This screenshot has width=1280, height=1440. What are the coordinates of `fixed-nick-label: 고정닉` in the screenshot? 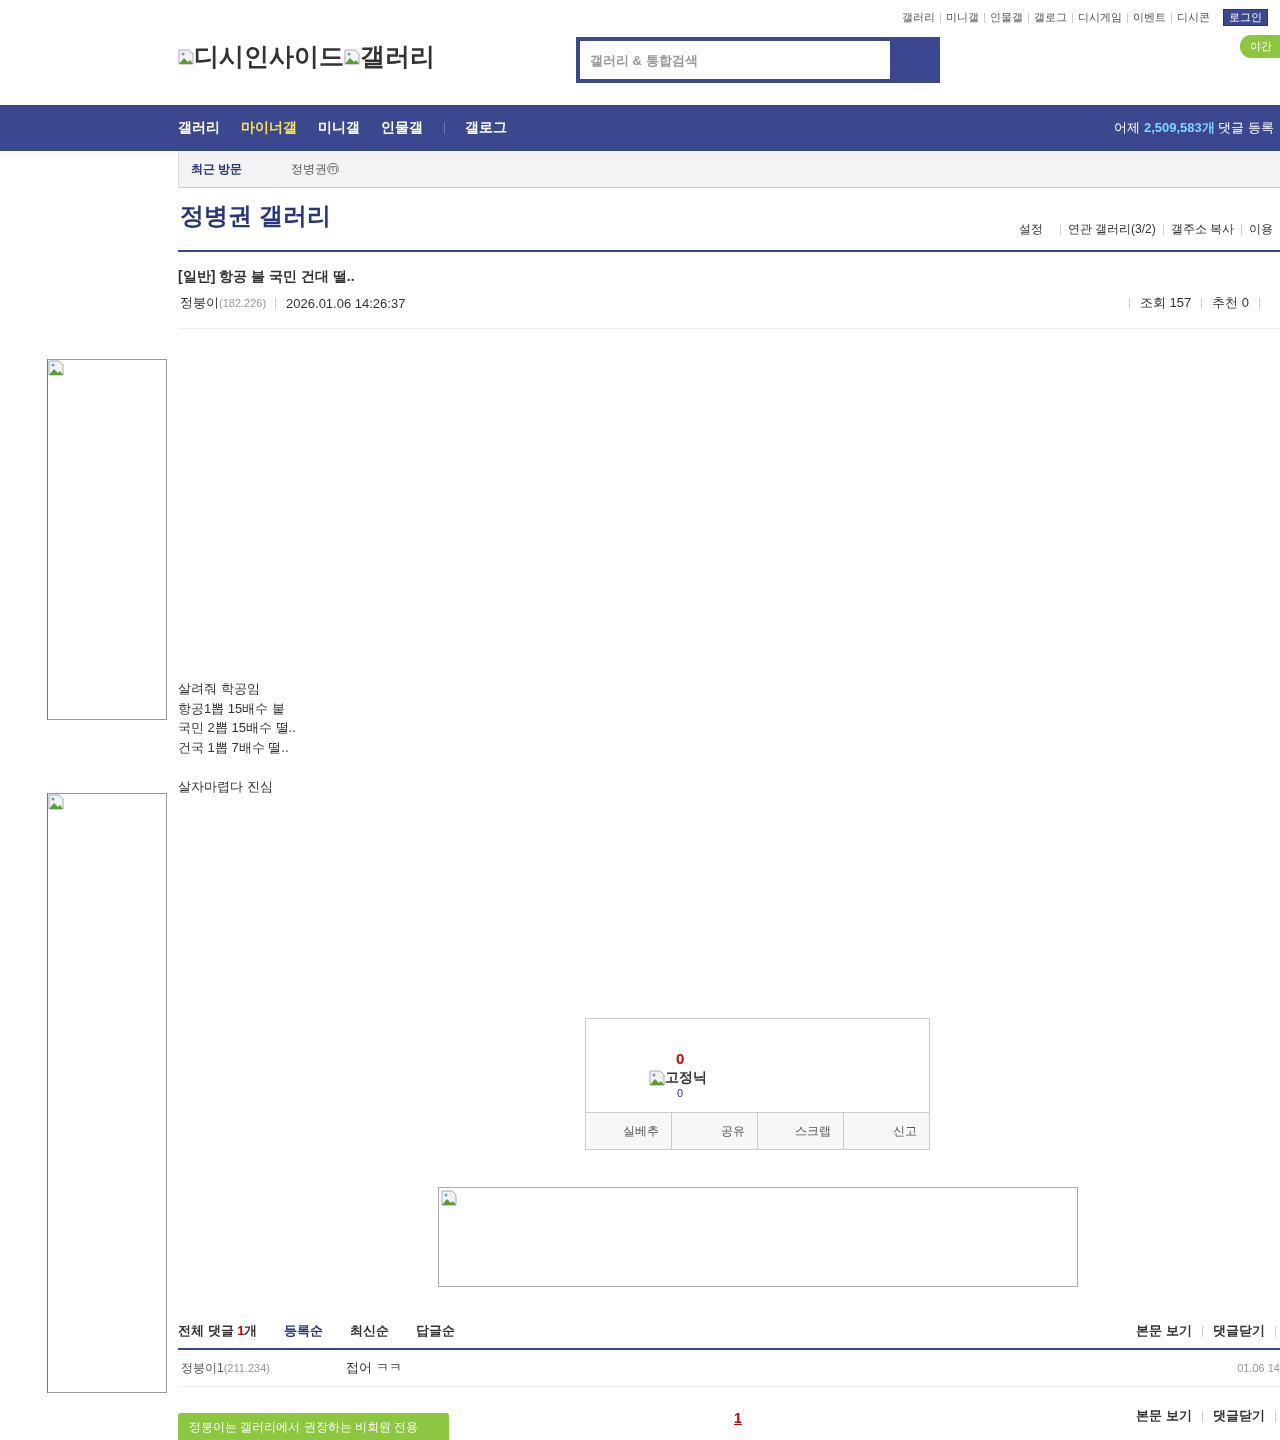 It's located at (686, 1078).